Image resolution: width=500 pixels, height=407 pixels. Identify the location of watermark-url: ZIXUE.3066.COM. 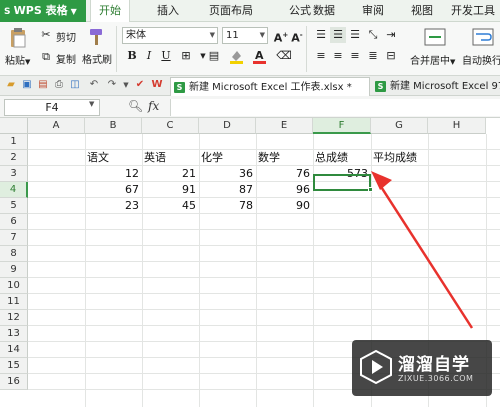
(436, 378).